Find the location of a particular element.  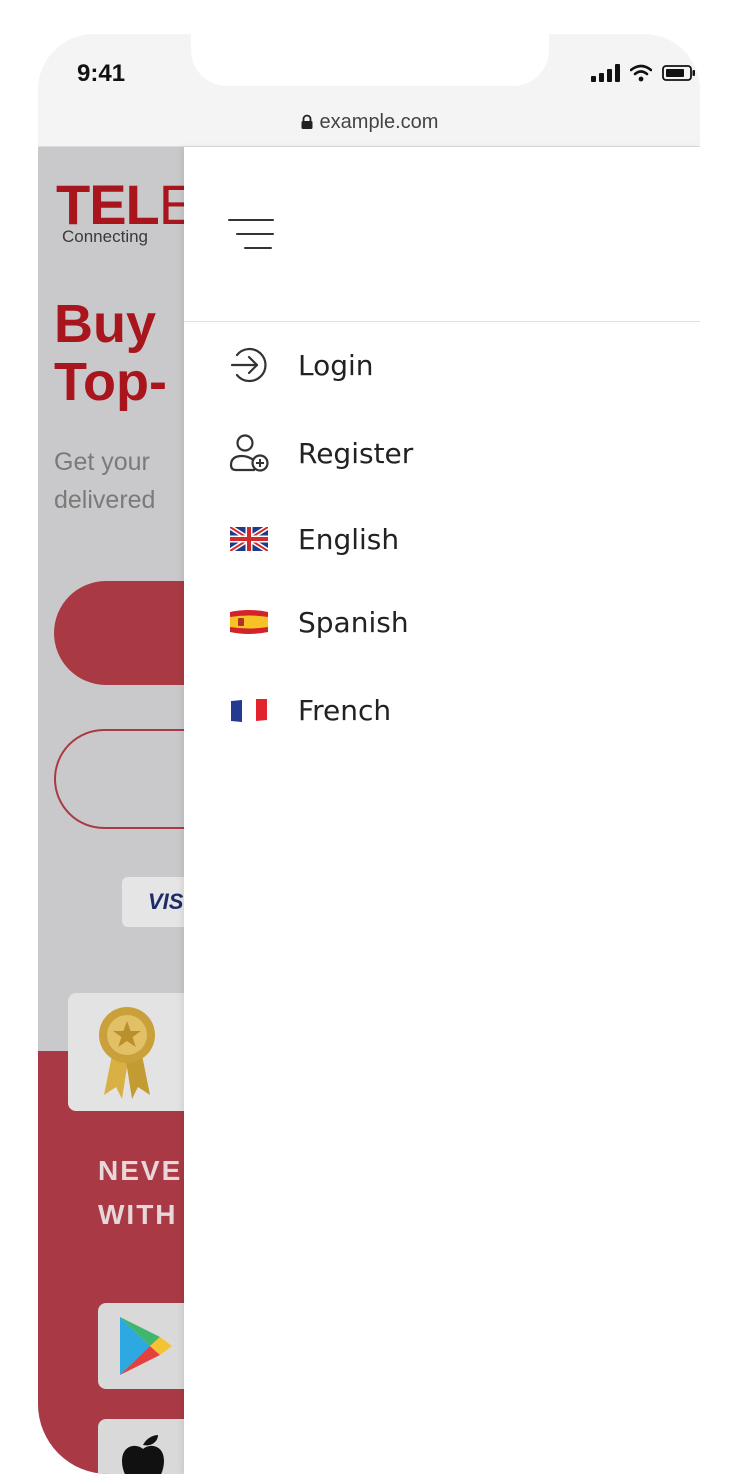

menu-item-spanish: Spanish is located at coordinates (442, 622).